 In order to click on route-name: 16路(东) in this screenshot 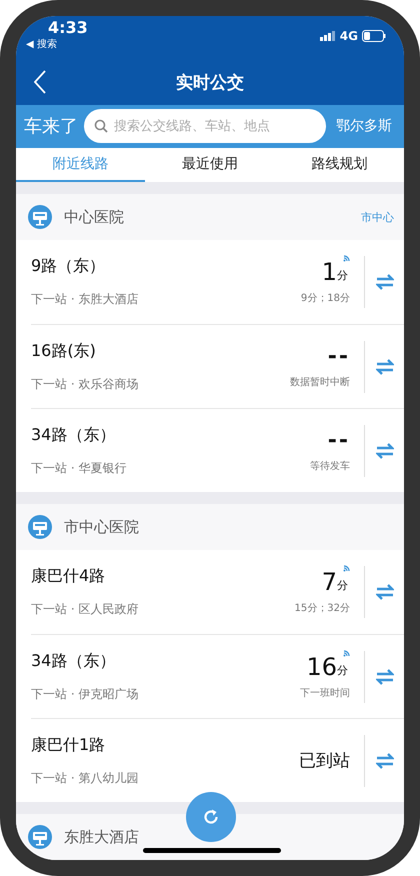, I will do `click(160, 351)`.